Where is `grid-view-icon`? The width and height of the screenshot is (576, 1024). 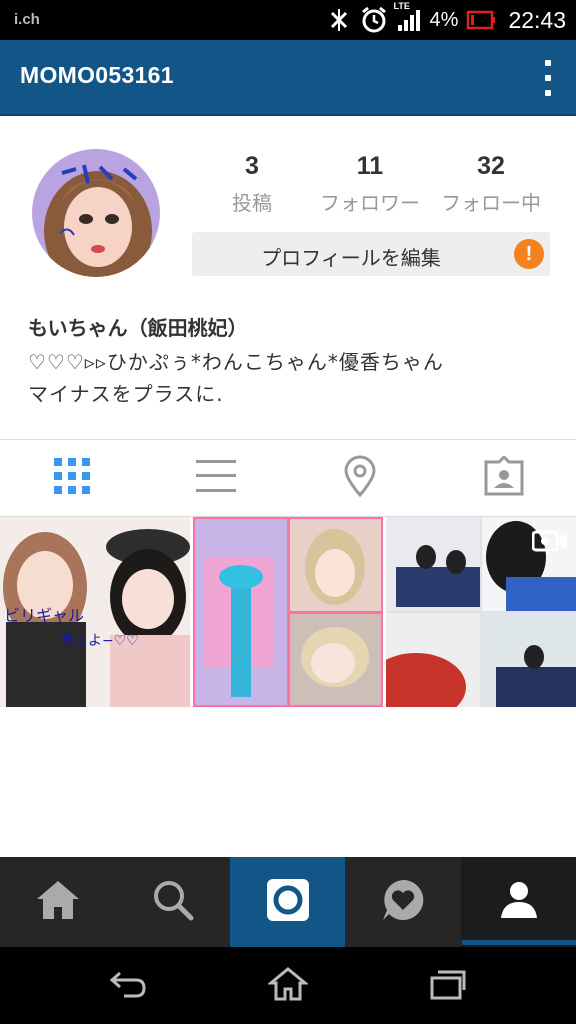
grid-view-icon is located at coordinates (72, 478).